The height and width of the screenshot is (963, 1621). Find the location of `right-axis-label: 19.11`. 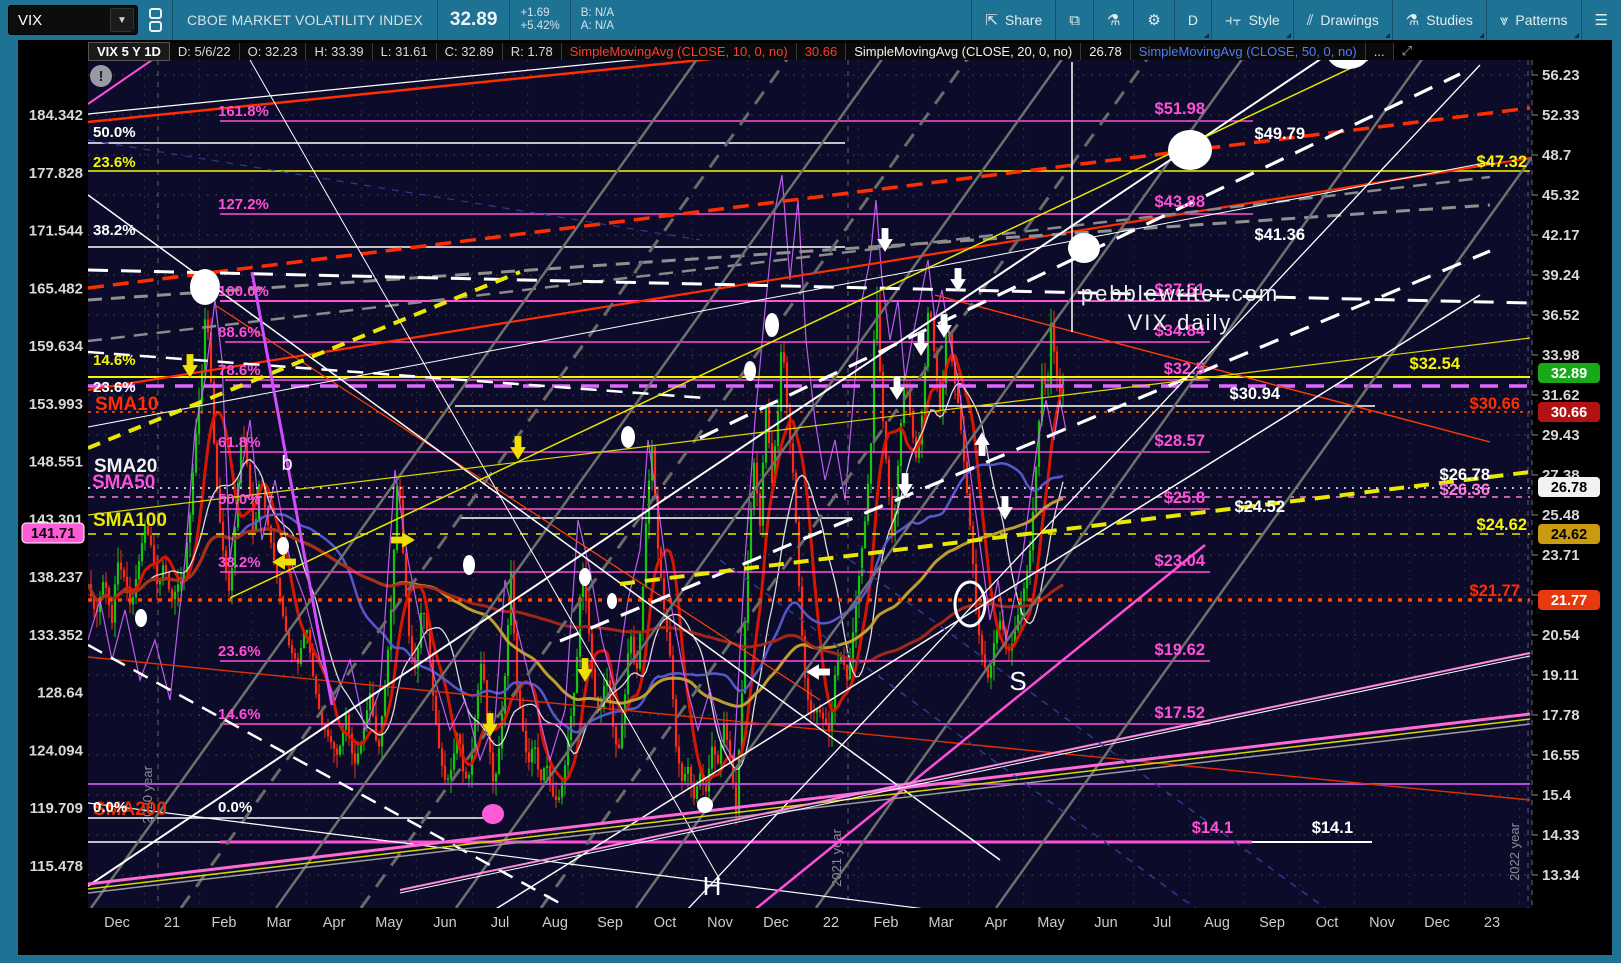

right-axis-label: 19.11 is located at coordinates (1560, 675).